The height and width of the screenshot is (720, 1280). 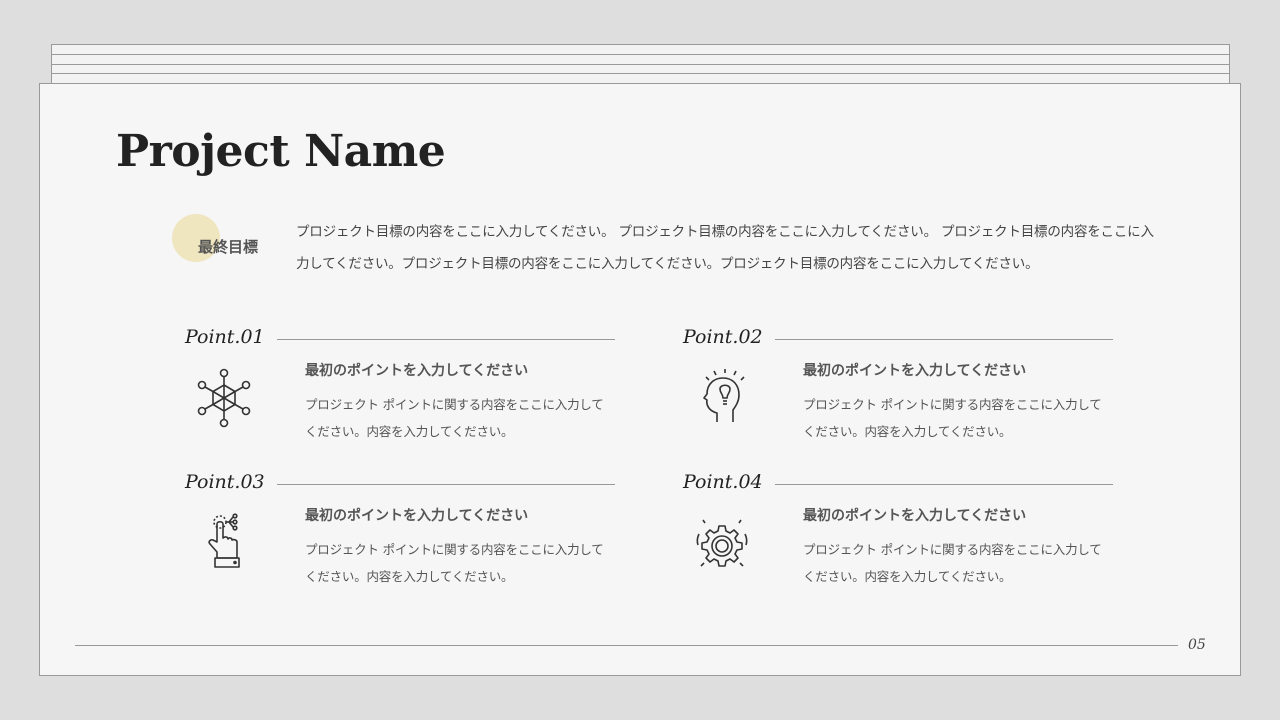 I want to click on touch-hand-icon, so click(x=224, y=543).